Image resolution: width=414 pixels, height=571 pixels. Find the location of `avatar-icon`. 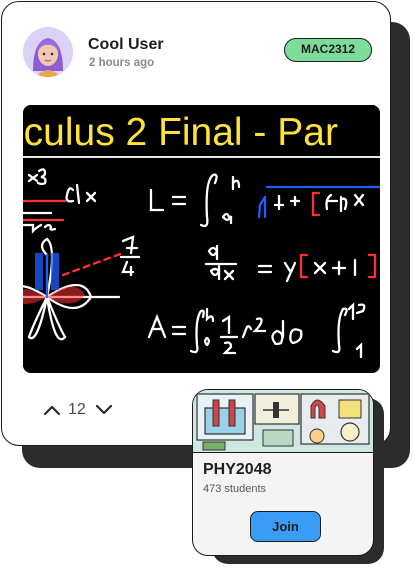

avatar-icon is located at coordinates (48, 57).